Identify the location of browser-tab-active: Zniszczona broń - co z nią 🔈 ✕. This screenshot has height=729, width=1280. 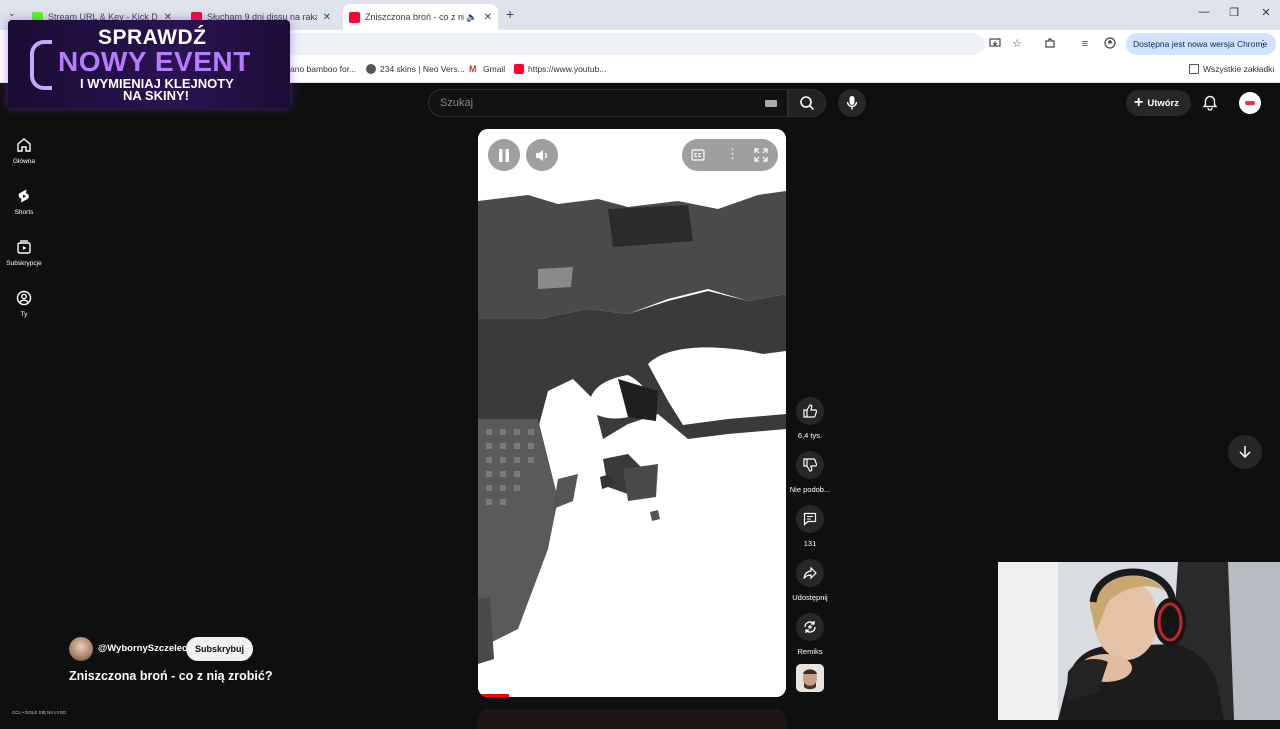
(420, 17).